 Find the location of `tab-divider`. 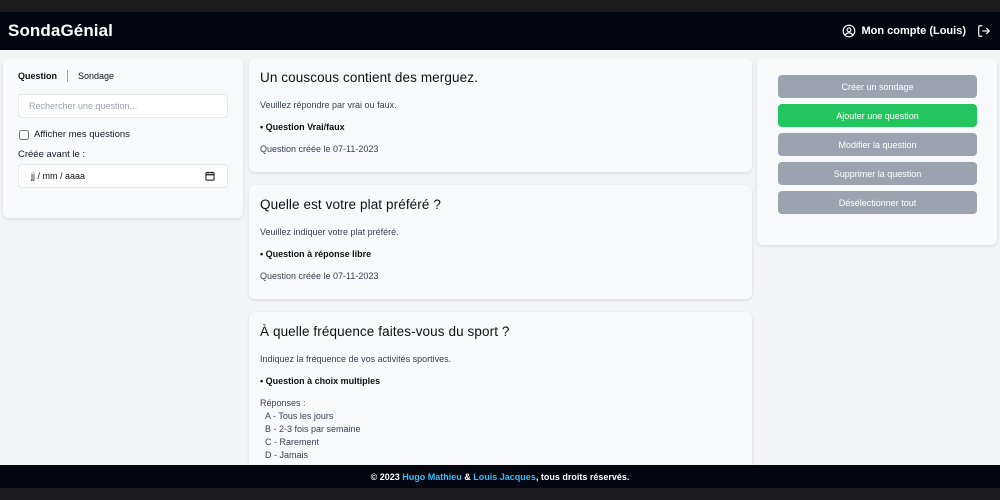

tab-divider is located at coordinates (68, 76).